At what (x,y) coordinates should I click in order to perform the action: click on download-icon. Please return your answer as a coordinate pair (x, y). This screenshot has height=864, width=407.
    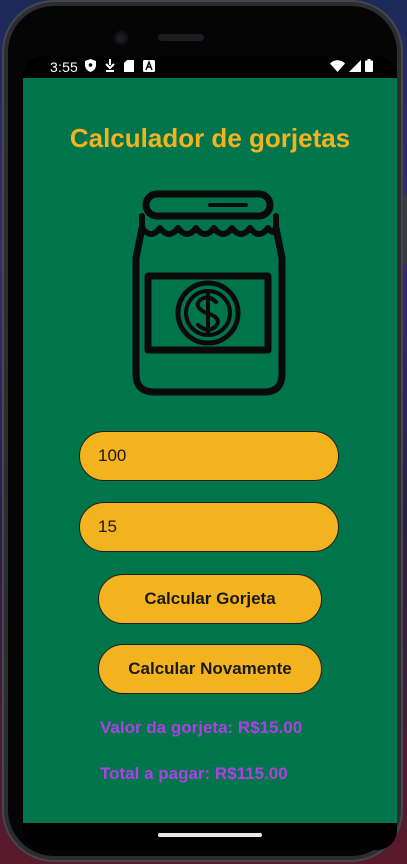
    Looking at the image, I should click on (110, 67).